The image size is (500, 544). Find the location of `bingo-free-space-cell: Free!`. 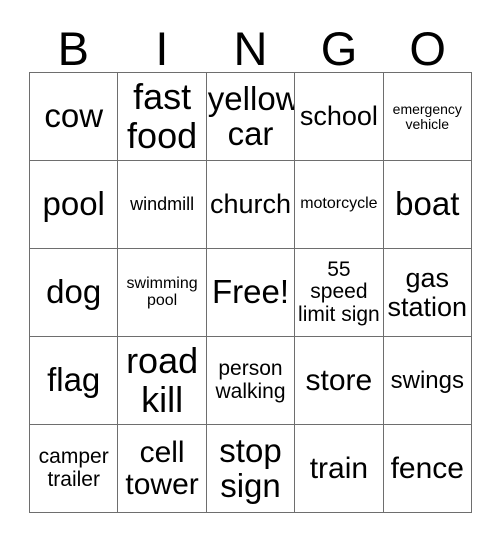

bingo-free-space-cell: Free! is located at coordinates (251, 293).